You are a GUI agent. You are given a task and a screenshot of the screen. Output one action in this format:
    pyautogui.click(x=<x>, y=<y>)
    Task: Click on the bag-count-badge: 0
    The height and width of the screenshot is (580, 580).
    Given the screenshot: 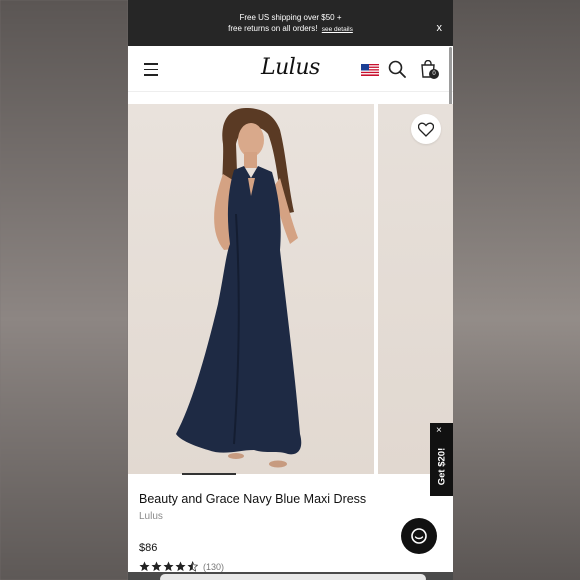 What is the action you would take?
    pyautogui.click(x=434, y=74)
    